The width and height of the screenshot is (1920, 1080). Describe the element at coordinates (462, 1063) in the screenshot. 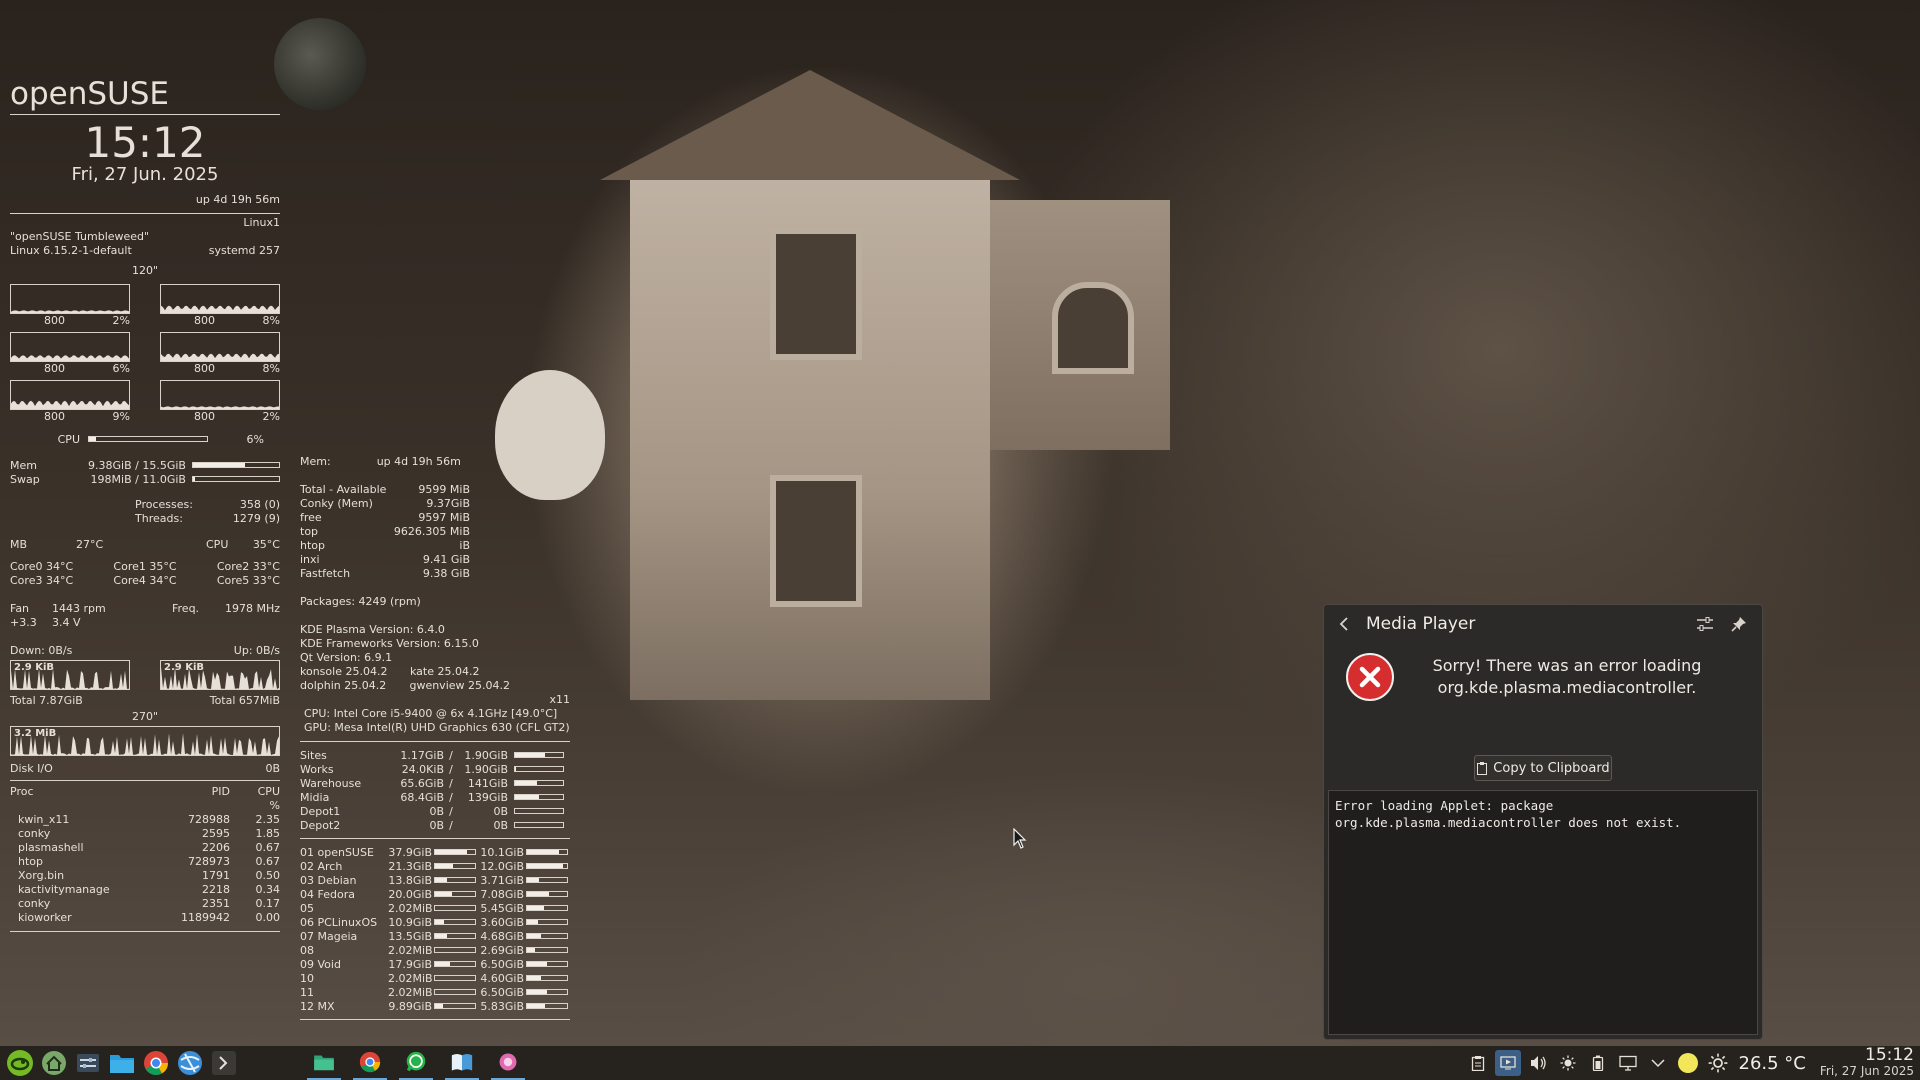

I see `task-book-reader` at that location.